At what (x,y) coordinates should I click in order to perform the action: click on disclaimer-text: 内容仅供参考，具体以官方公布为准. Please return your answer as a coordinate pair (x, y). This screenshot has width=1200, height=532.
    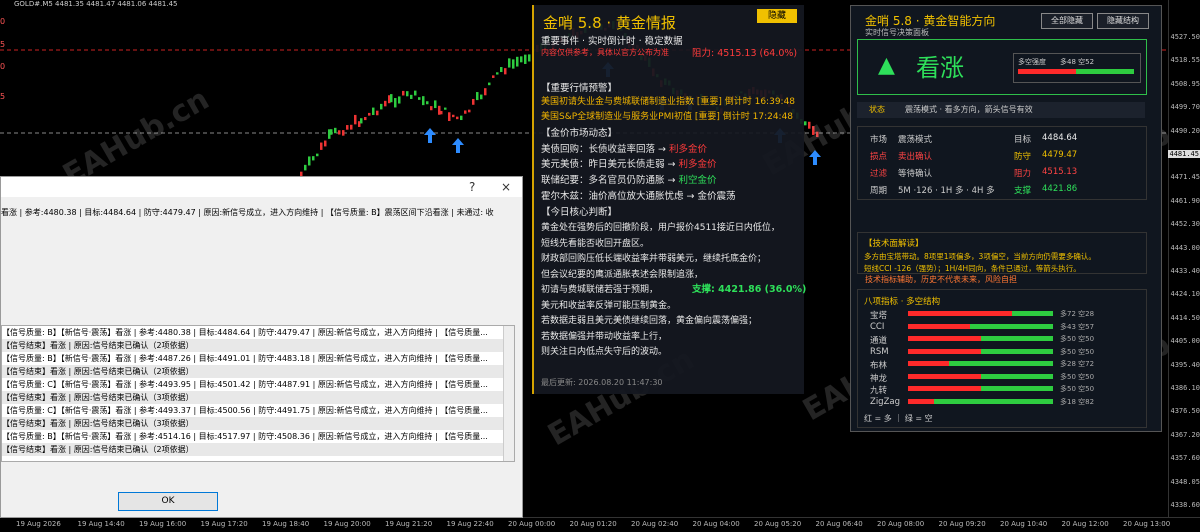
    Looking at the image, I should click on (605, 52).